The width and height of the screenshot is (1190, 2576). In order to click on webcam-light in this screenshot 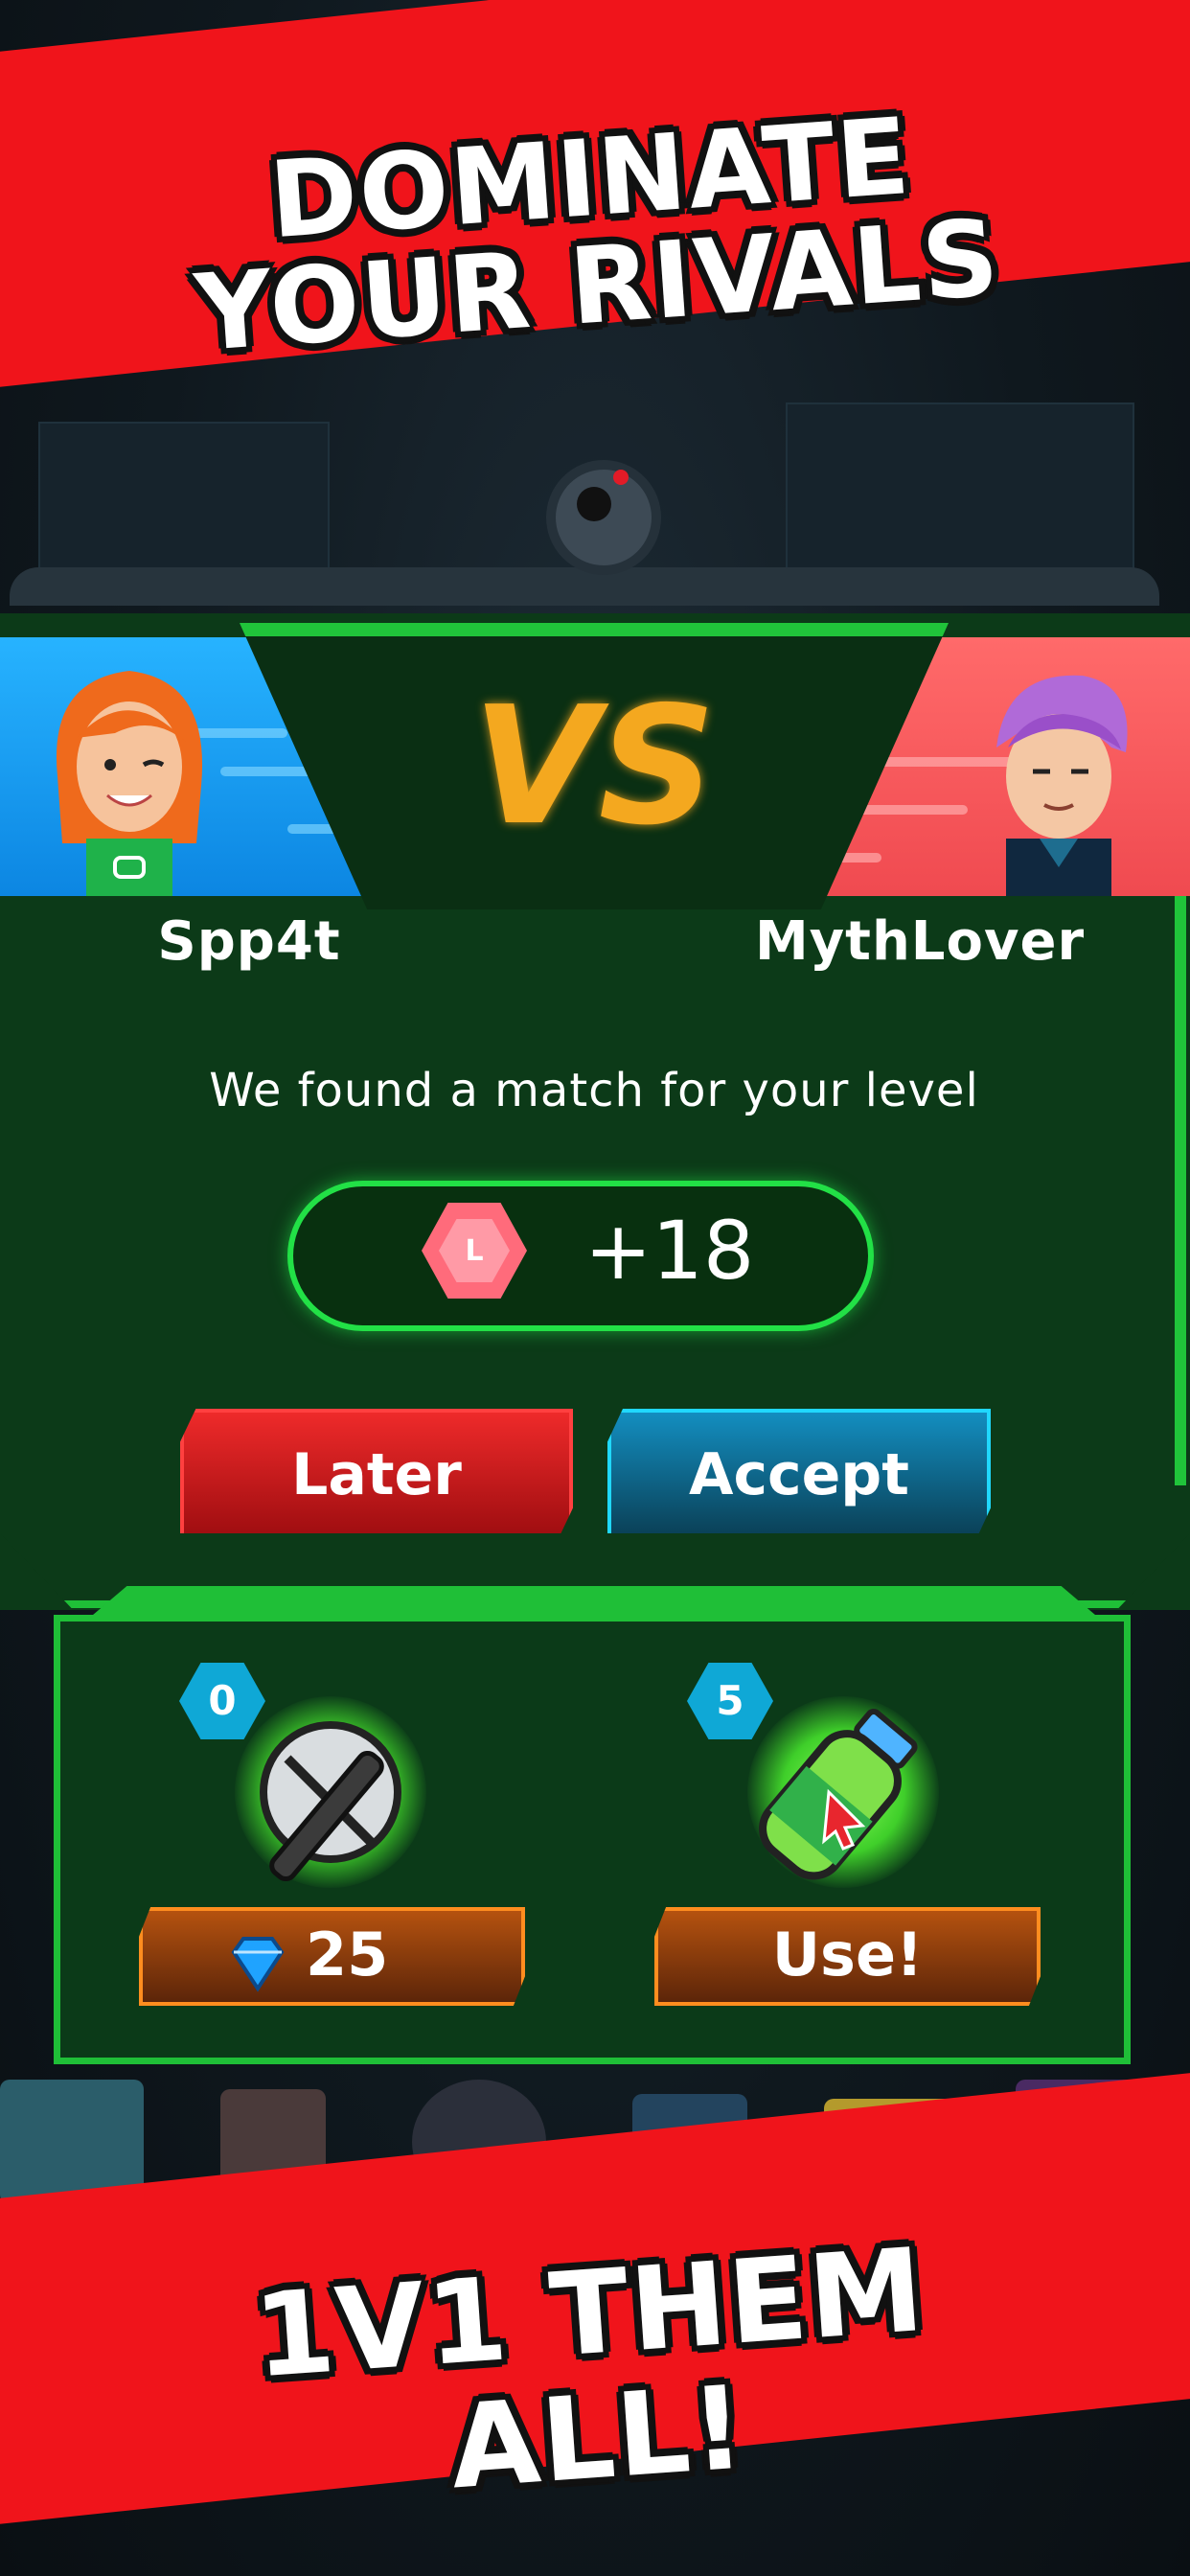, I will do `click(621, 477)`.